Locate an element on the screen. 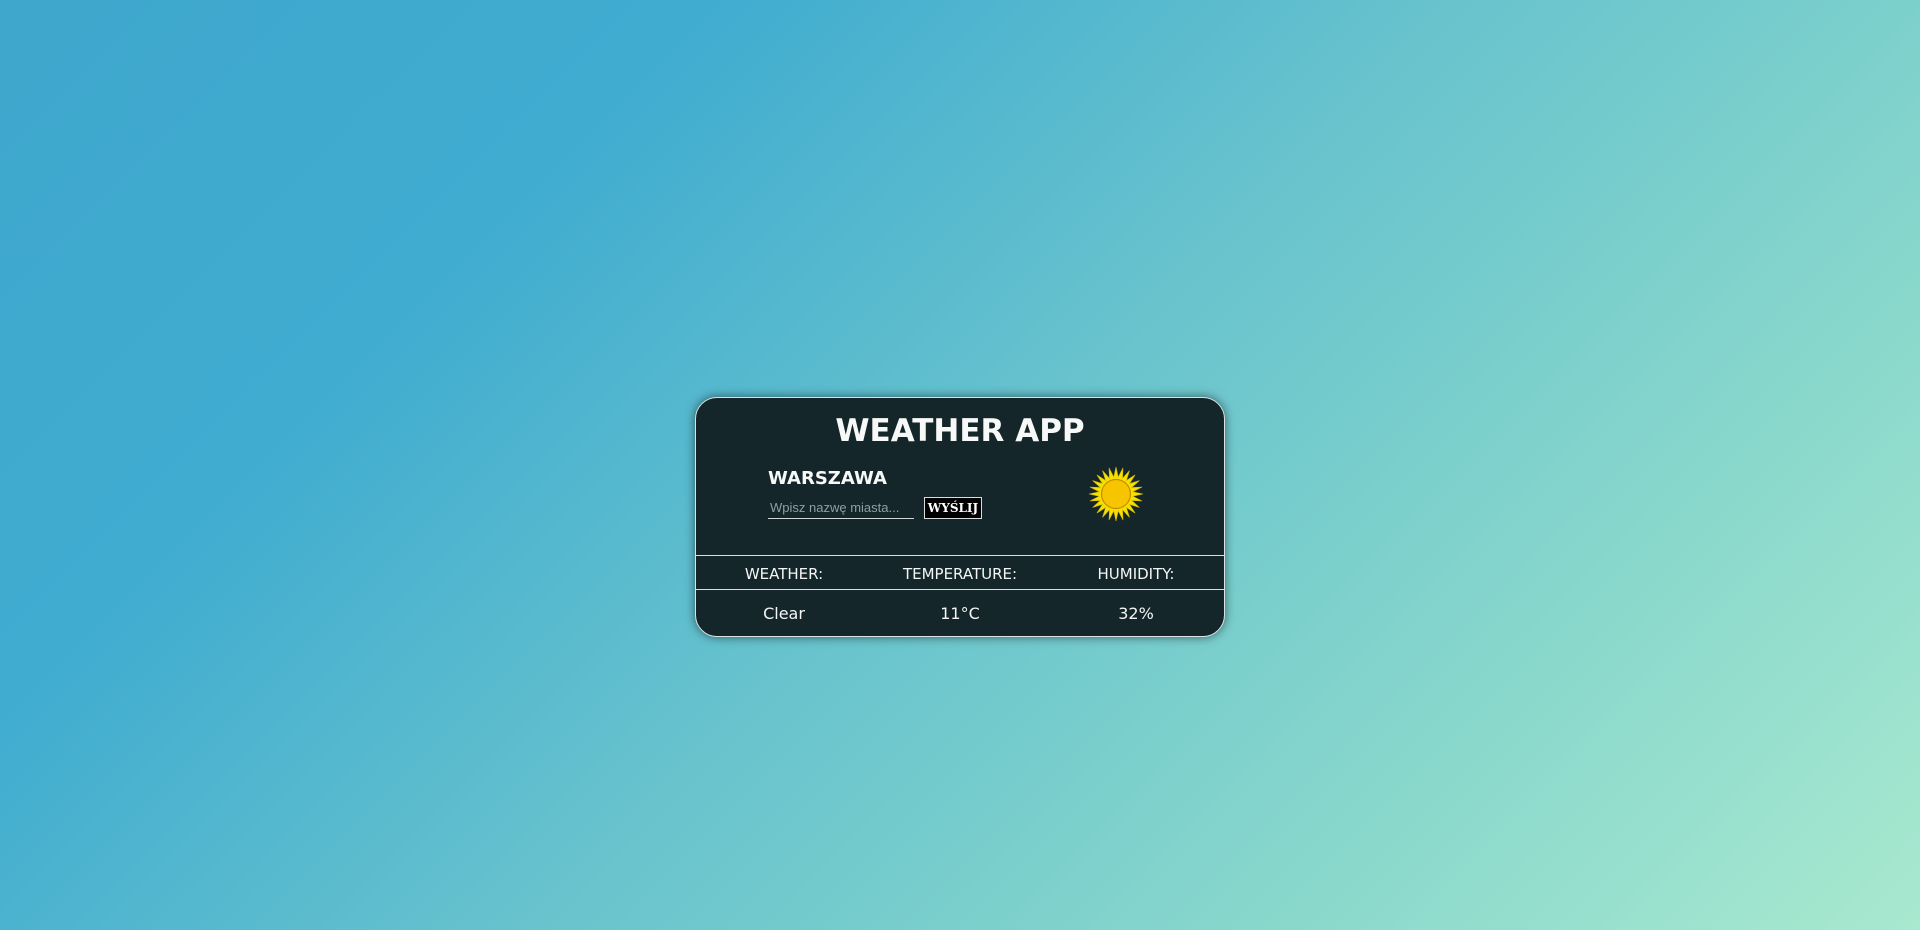 The height and width of the screenshot is (930, 1920). app-title: WEATHER APP is located at coordinates (960, 431).